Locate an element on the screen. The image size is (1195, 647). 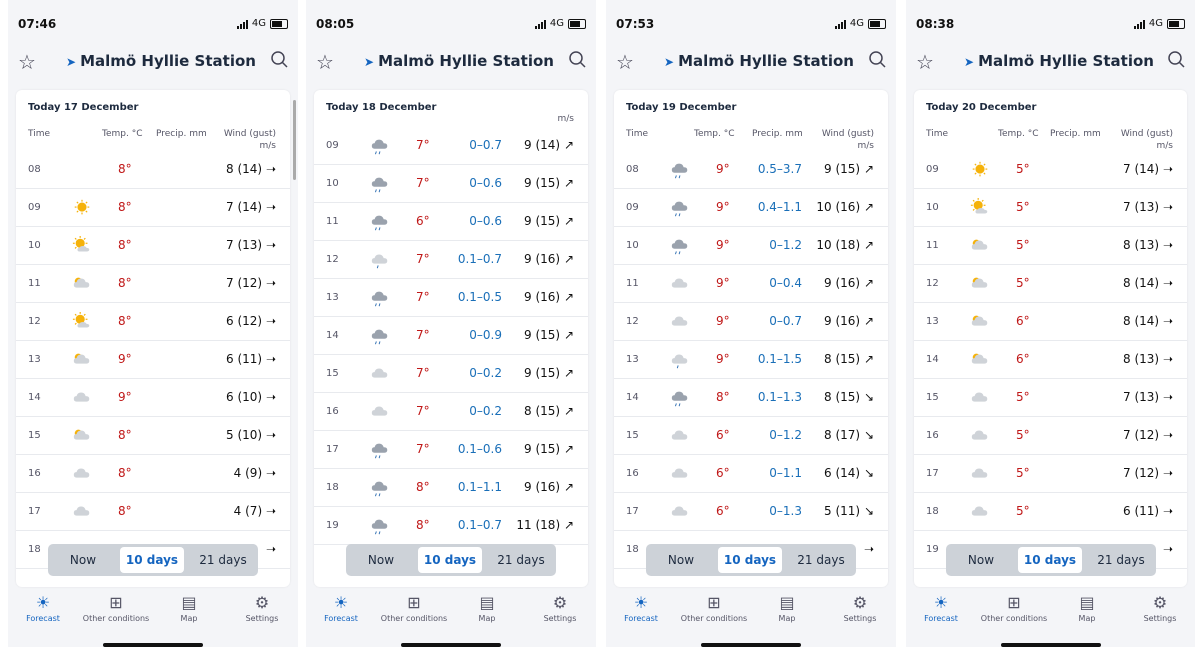
forecast-row: 09 7° 0–0.7 9 (14) ↗ is located at coordinates (451, 145).